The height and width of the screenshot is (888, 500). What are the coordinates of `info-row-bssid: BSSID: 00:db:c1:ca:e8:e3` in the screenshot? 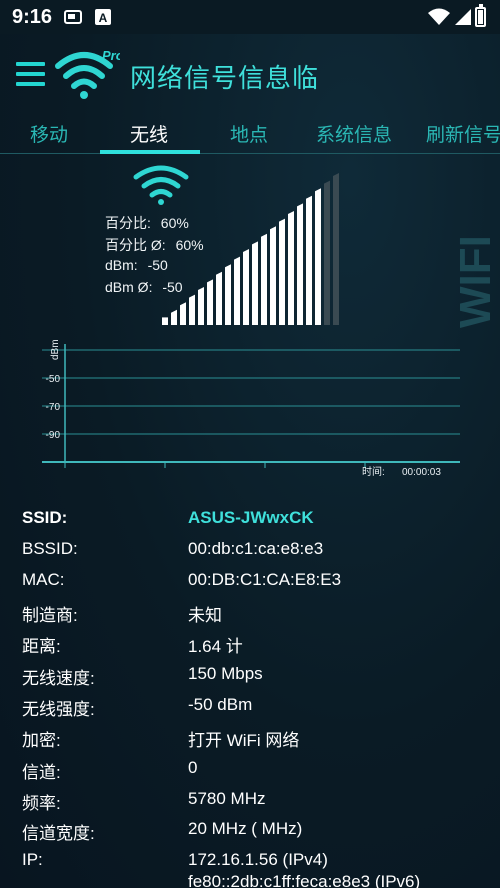 It's located at (250, 550).